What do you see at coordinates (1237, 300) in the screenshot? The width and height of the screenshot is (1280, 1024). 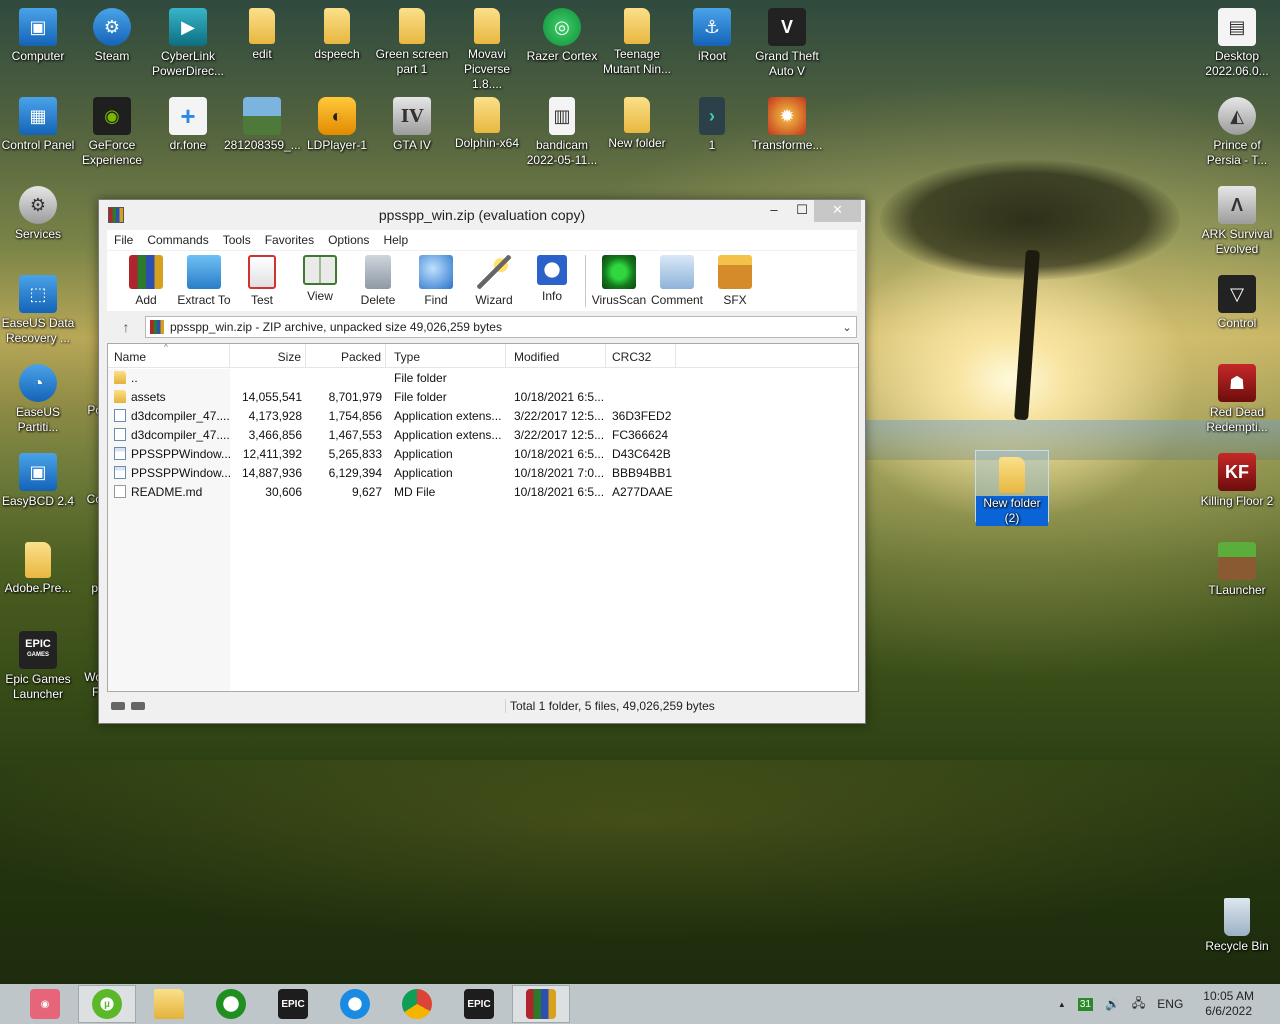 I see `desktop-icon-control-game: ▽ Control` at bounding box center [1237, 300].